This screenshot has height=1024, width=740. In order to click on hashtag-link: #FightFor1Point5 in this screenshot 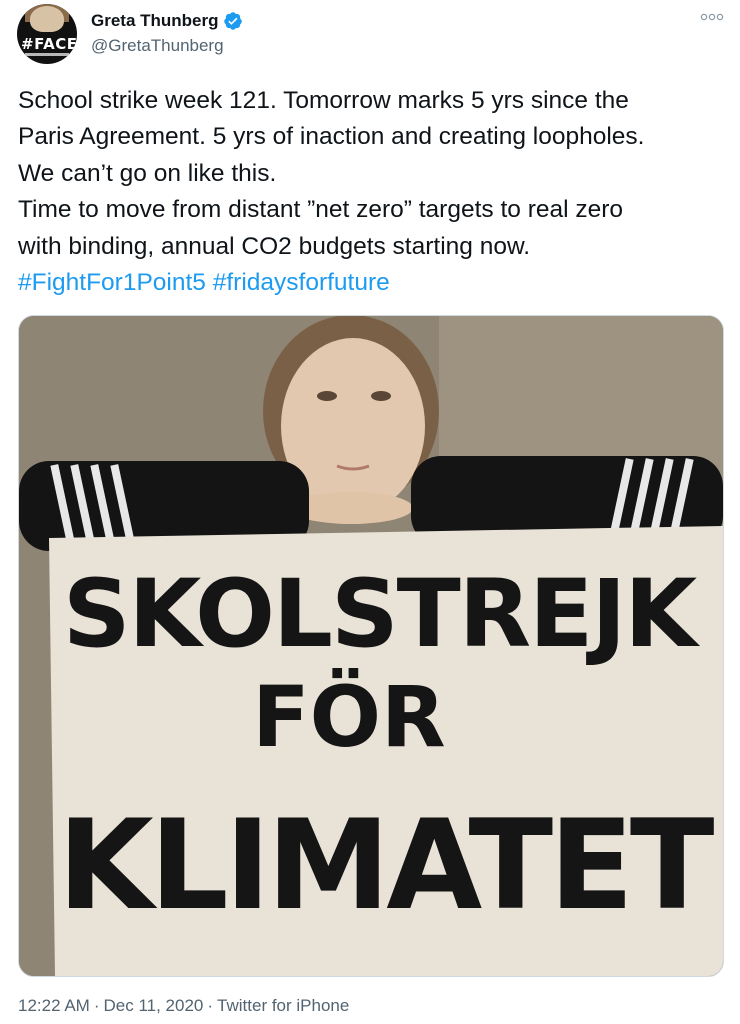, I will do `click(112, 282)`.